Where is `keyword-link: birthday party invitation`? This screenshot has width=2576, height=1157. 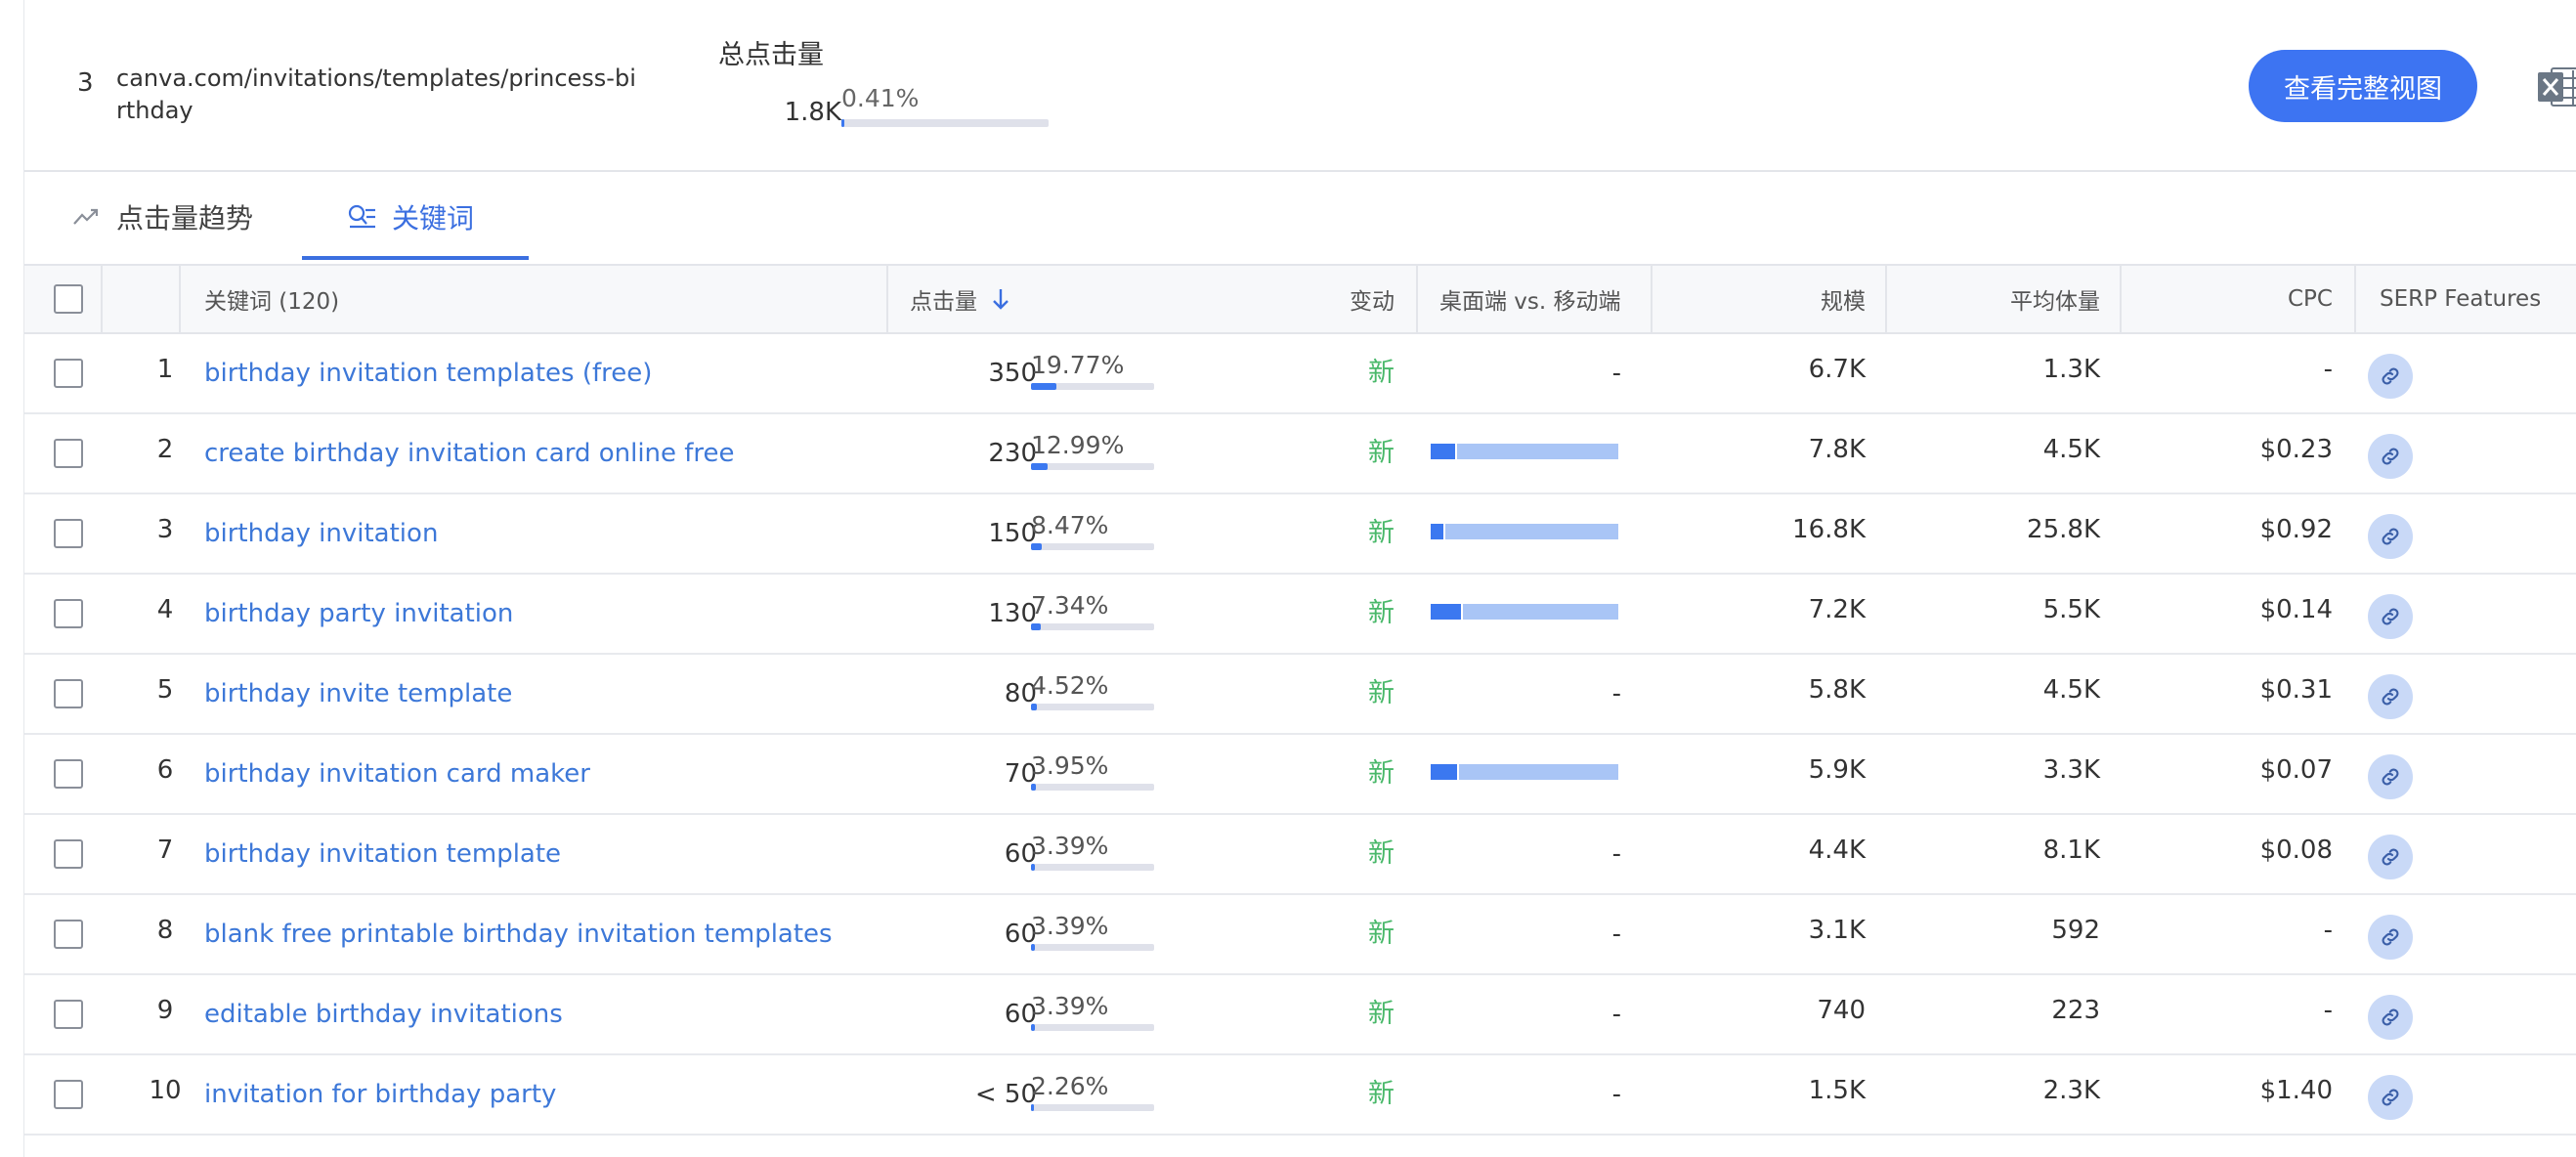 keyword-link: birthday party invitation is located at coordinates (546, 614).